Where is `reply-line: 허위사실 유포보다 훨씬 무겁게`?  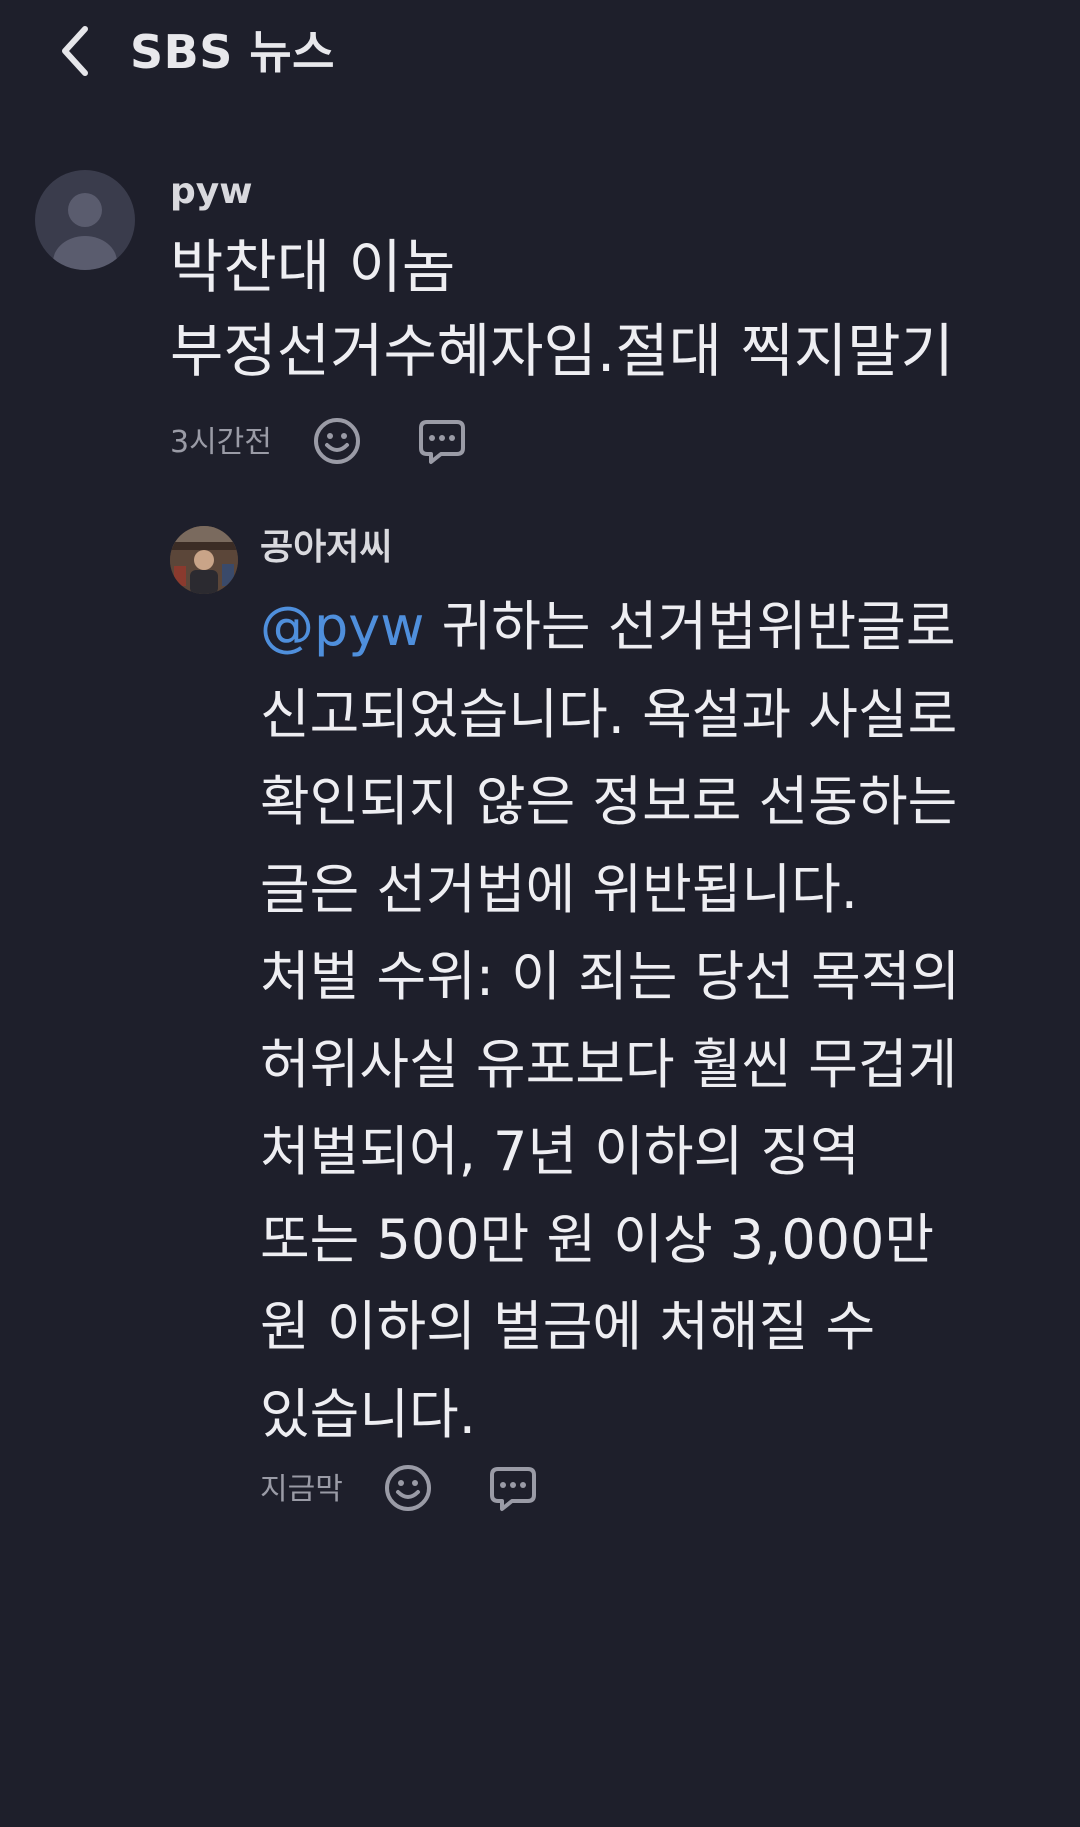 reply-line: 허위사실 유포보다 훨씬 무겁게 is located at coordinates (609, 1064).